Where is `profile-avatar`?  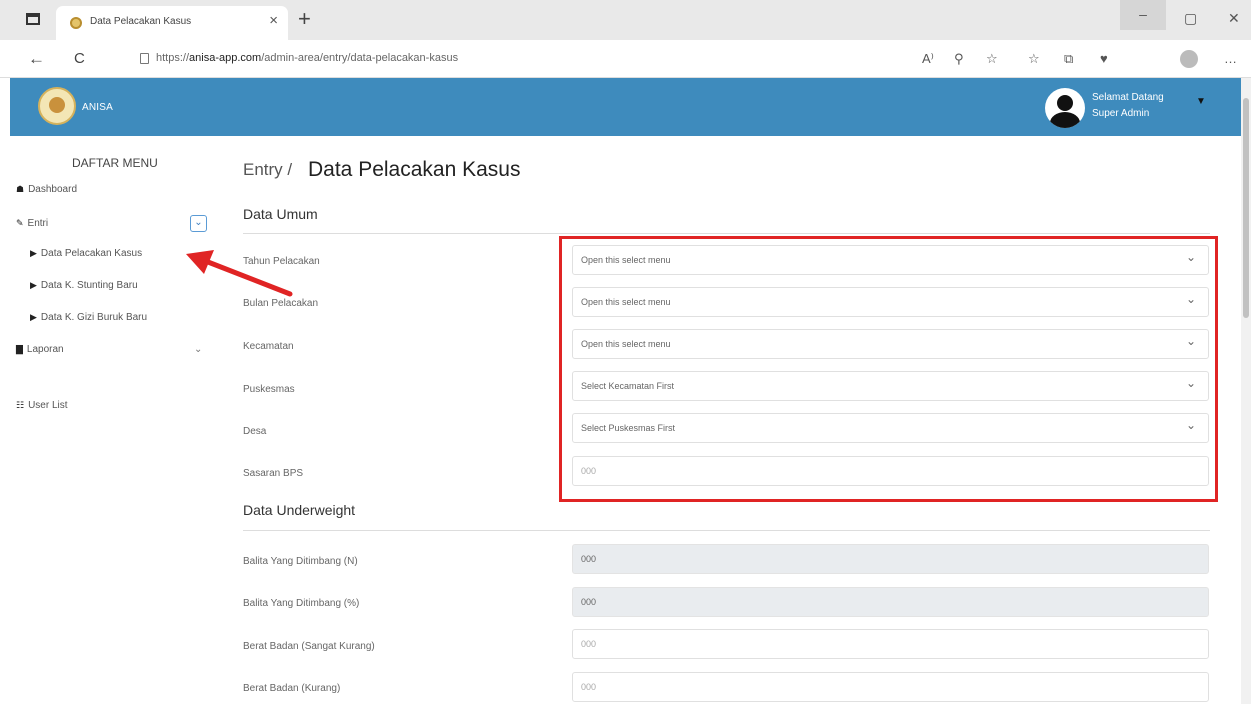 profile-avatar is located at coordinates (1189, 59).